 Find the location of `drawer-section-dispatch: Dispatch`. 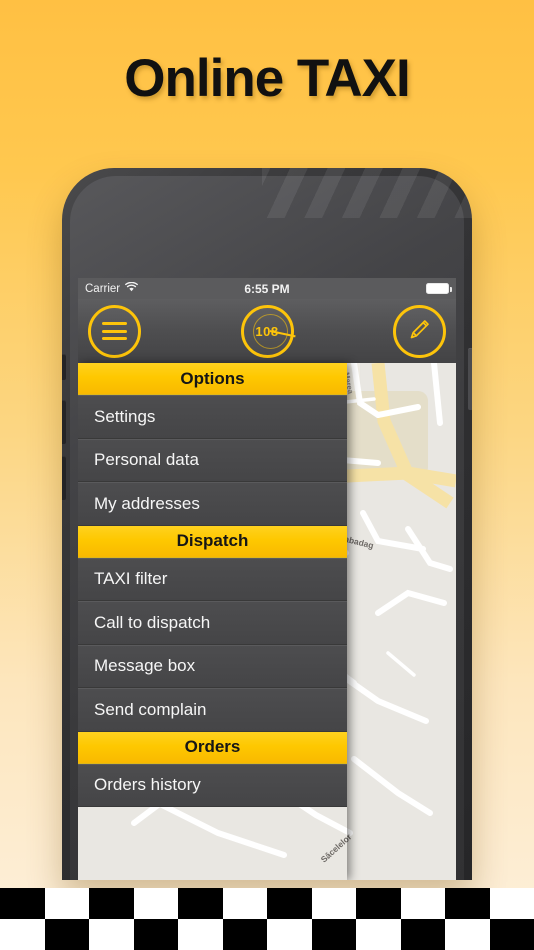

drawer-section-dispatch: Dispatch is located at coordinates (212, 541).